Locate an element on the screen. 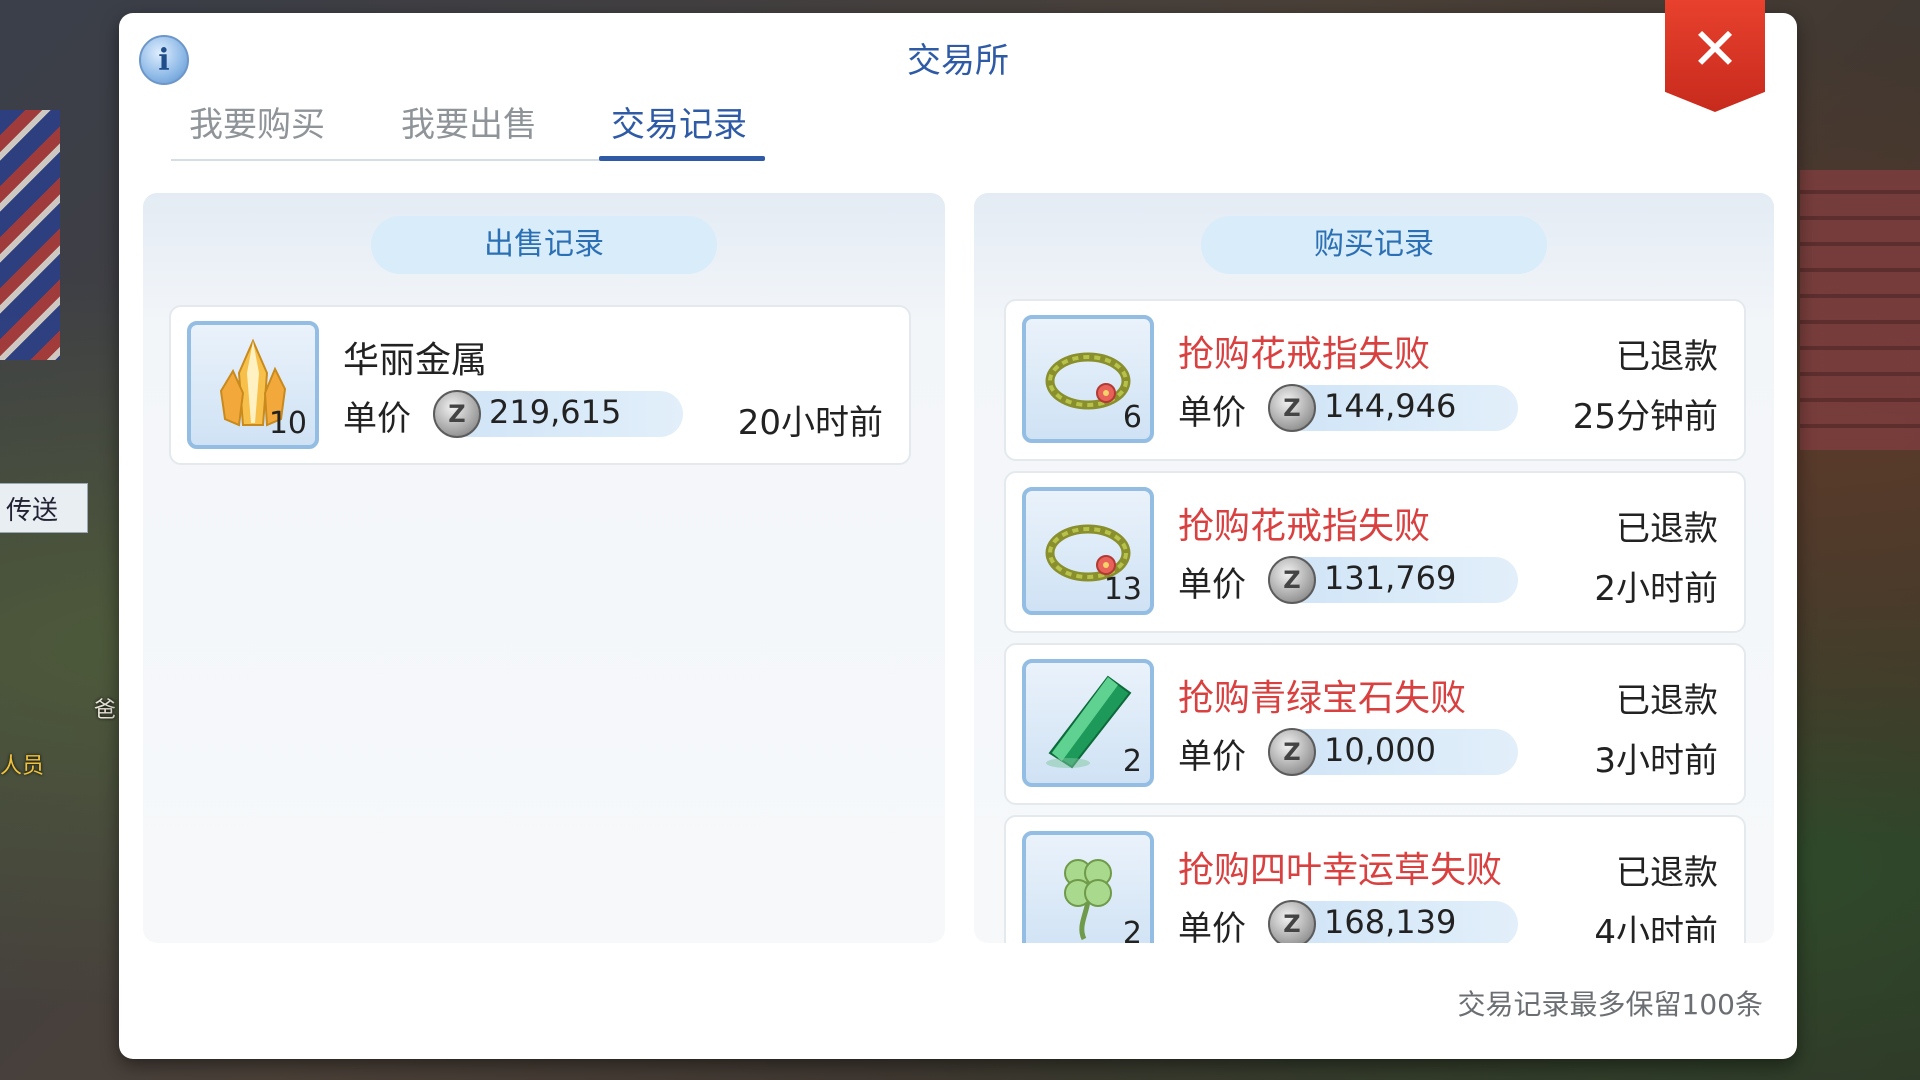  tab-trade-records: 交易记录 is located at coordinates (679, 130).